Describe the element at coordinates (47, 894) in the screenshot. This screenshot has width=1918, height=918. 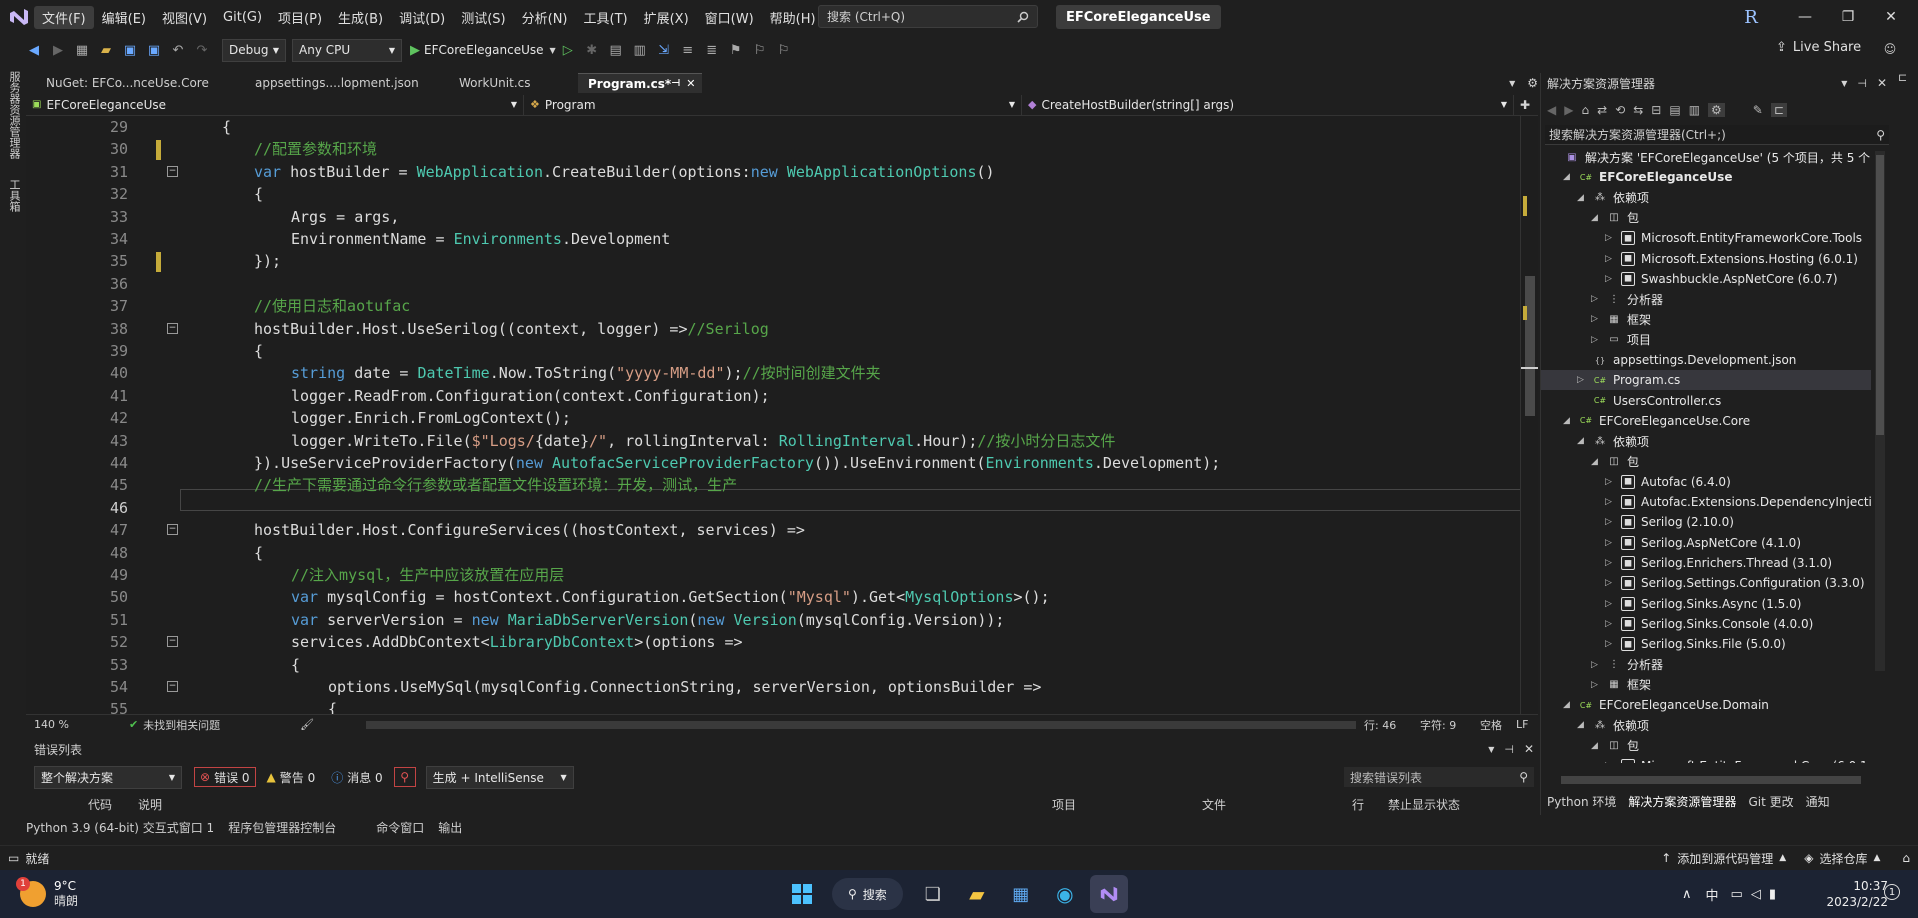
I see `weather-widget: 1 9°C 晴朗` at that location.